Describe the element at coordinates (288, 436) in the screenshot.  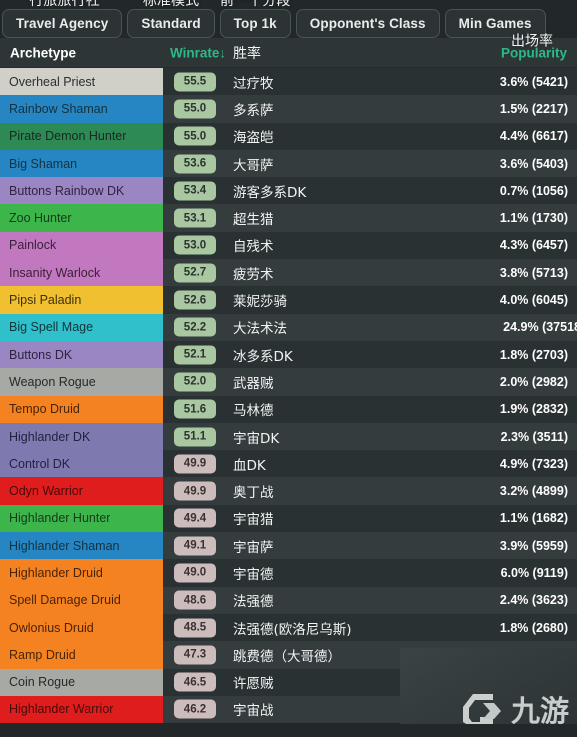
I see `table-row: Highlander DK 51.1 宇宙DK 2.3% (3511)` at that location.